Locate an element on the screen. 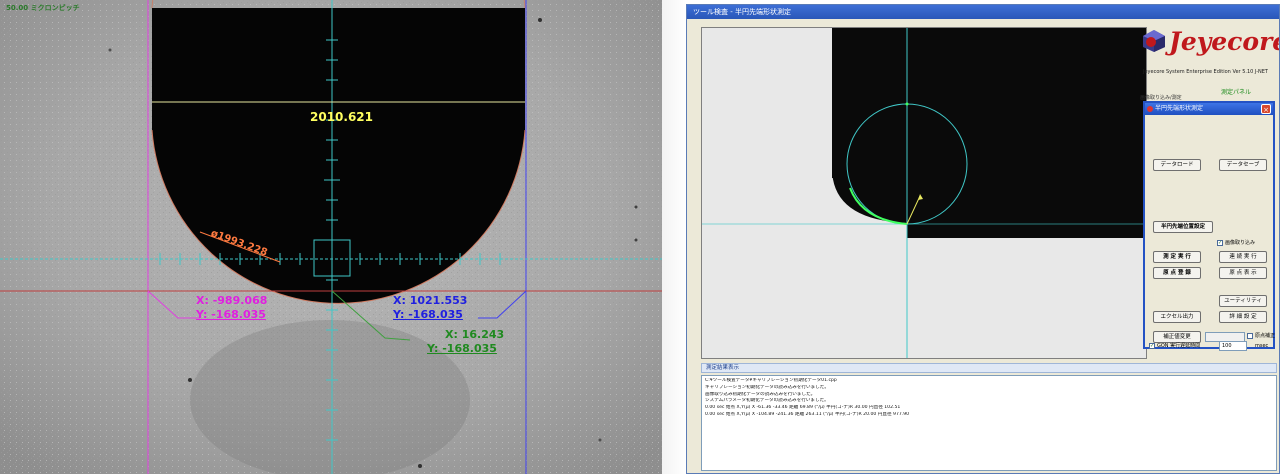  measure-exec-button: 測 定 実 行 is located at coordinates (1177, 257).